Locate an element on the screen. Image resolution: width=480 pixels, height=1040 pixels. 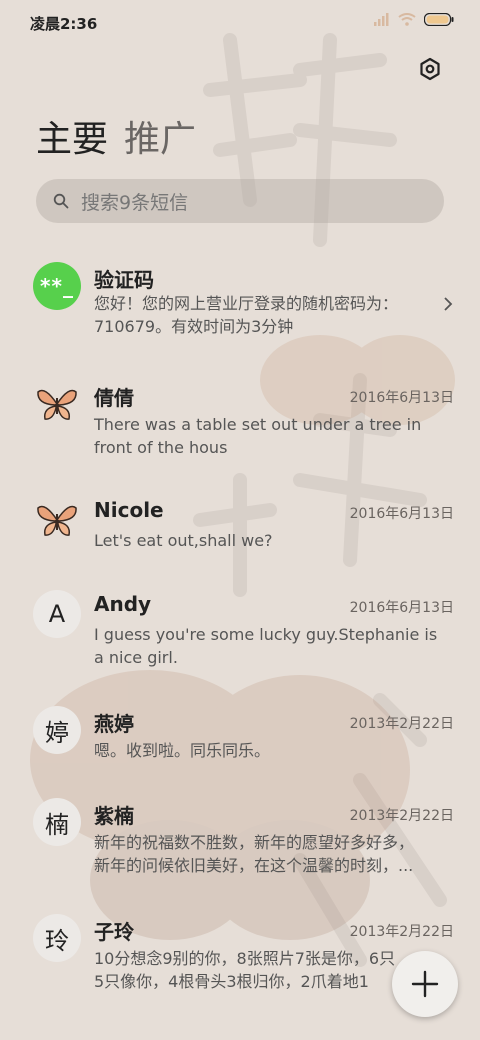
contact-name: Andy is located at coordinates (123, 604).